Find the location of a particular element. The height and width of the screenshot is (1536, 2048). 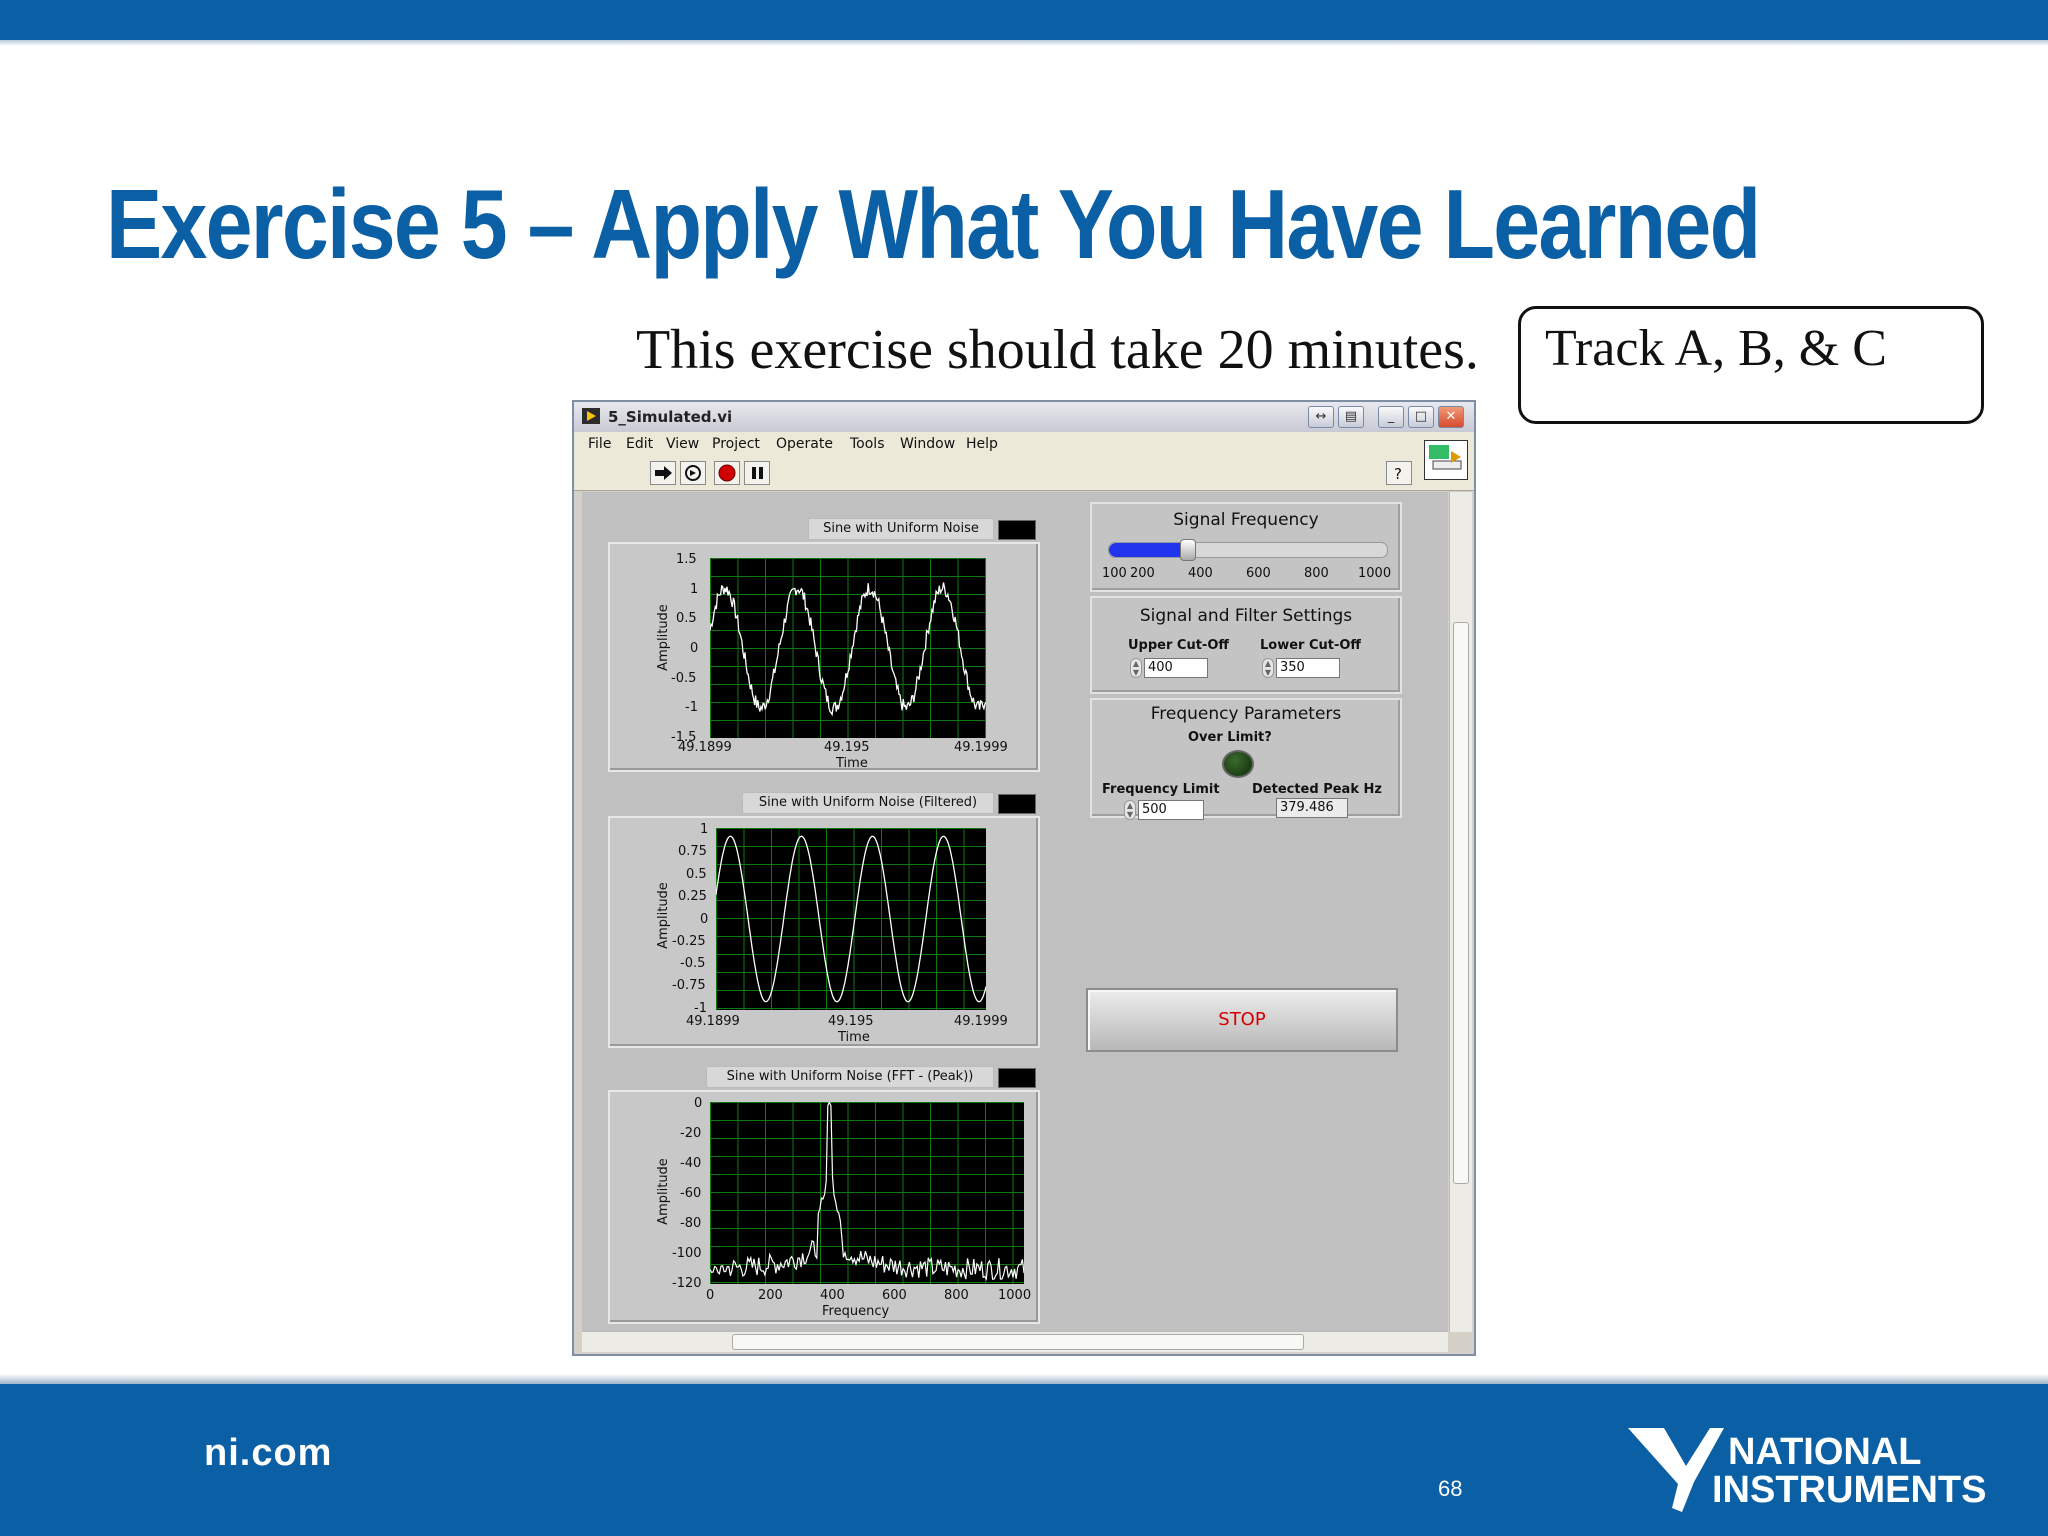

frequency-slider-knob is located at coordinates (1188, 550).